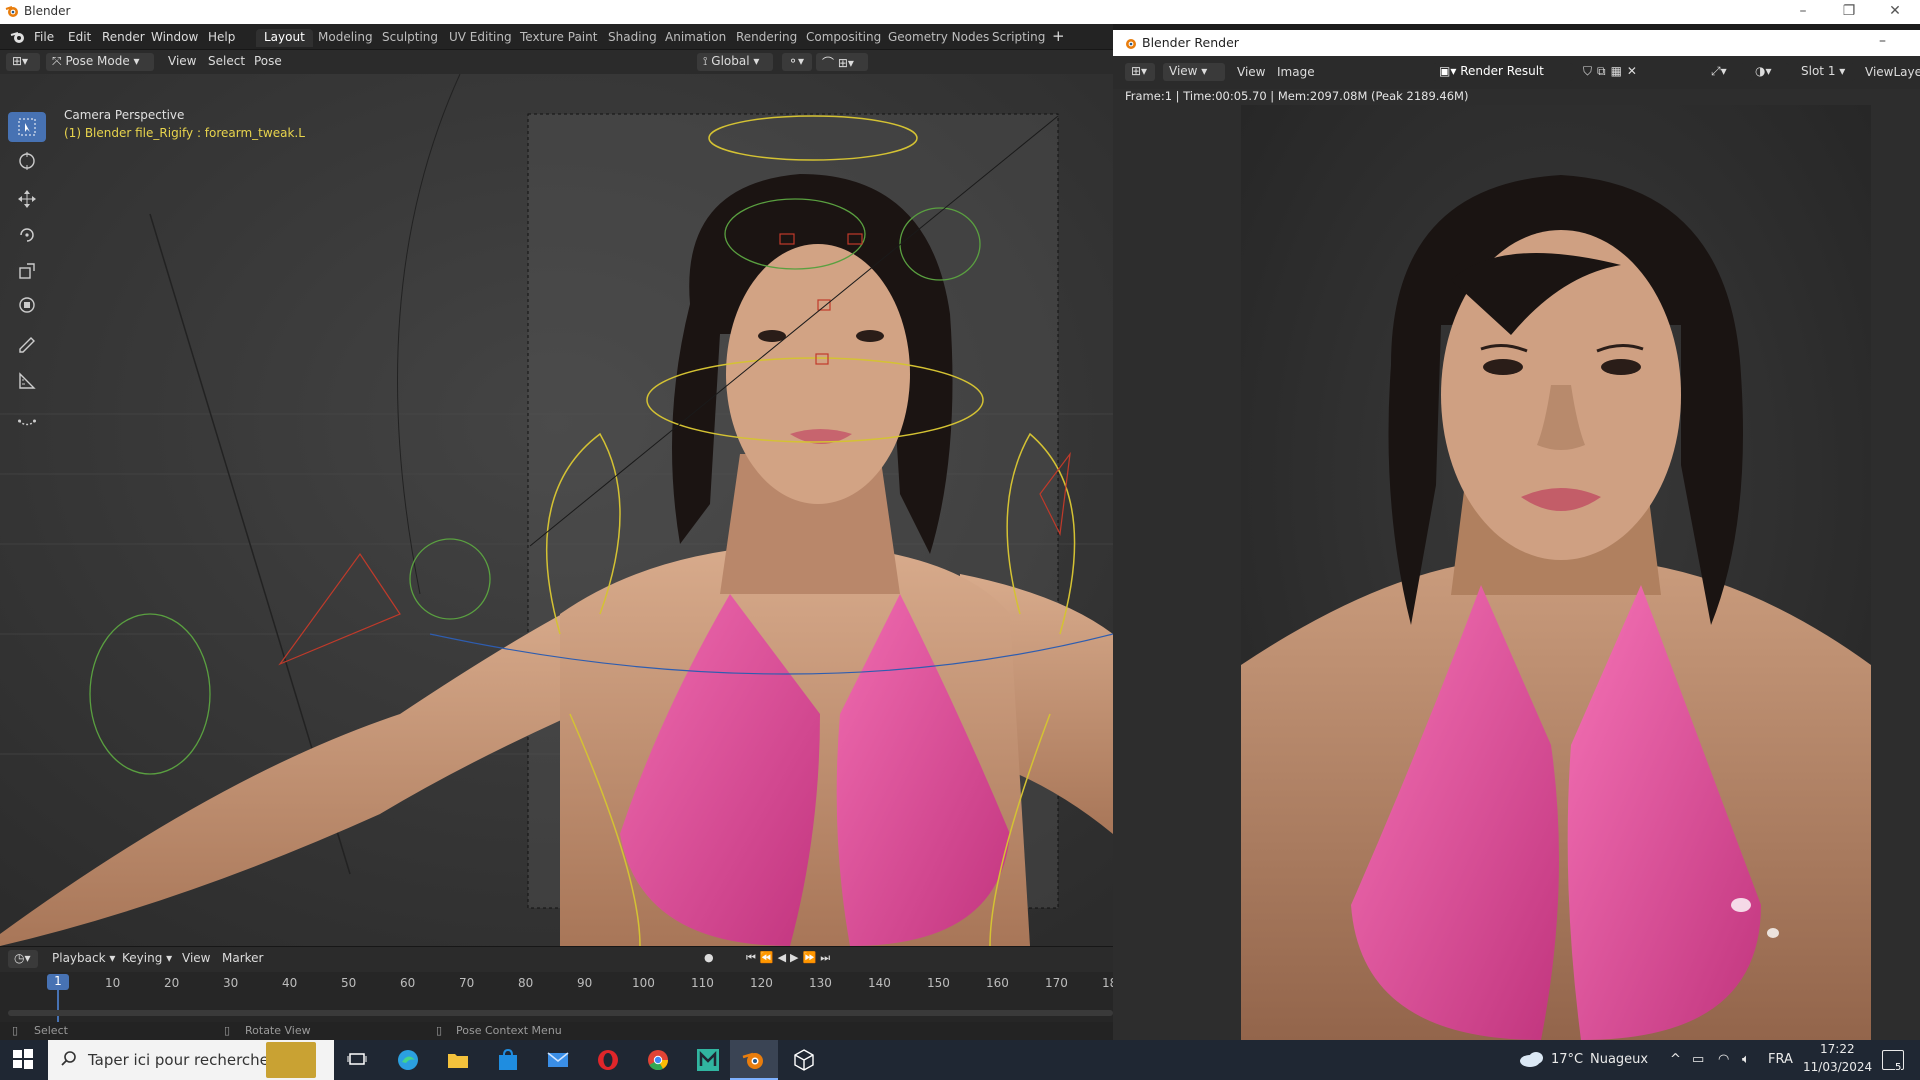  What do you see at coordinates (113, 983) in the screenshot?
I see `frame-label: 10` at bounding box center [113, 983].